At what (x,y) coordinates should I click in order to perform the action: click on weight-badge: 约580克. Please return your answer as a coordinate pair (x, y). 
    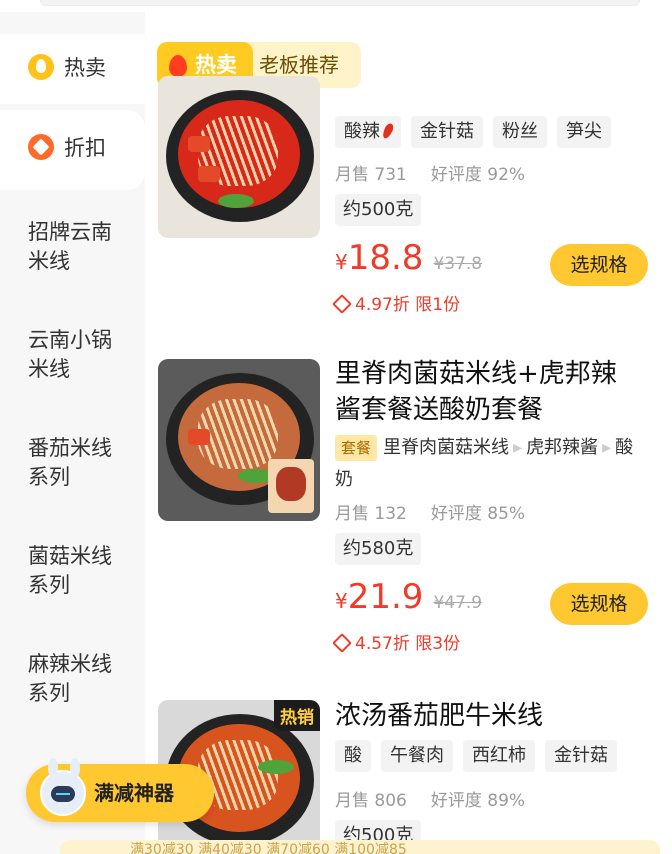
    Looking at the image, I should click on (378, 549).